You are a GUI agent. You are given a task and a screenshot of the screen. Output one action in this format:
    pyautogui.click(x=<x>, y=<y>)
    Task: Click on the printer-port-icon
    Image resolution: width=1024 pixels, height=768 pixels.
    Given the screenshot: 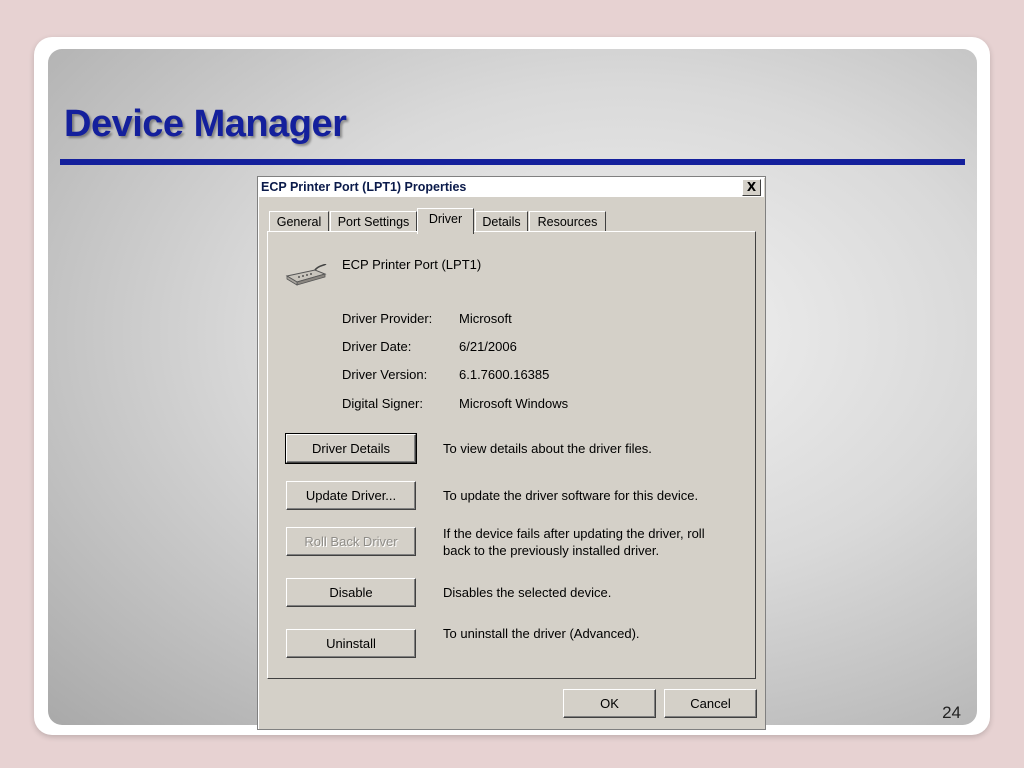 What is the action you would take?
    pyautogui.click(x=306, y=277)
    